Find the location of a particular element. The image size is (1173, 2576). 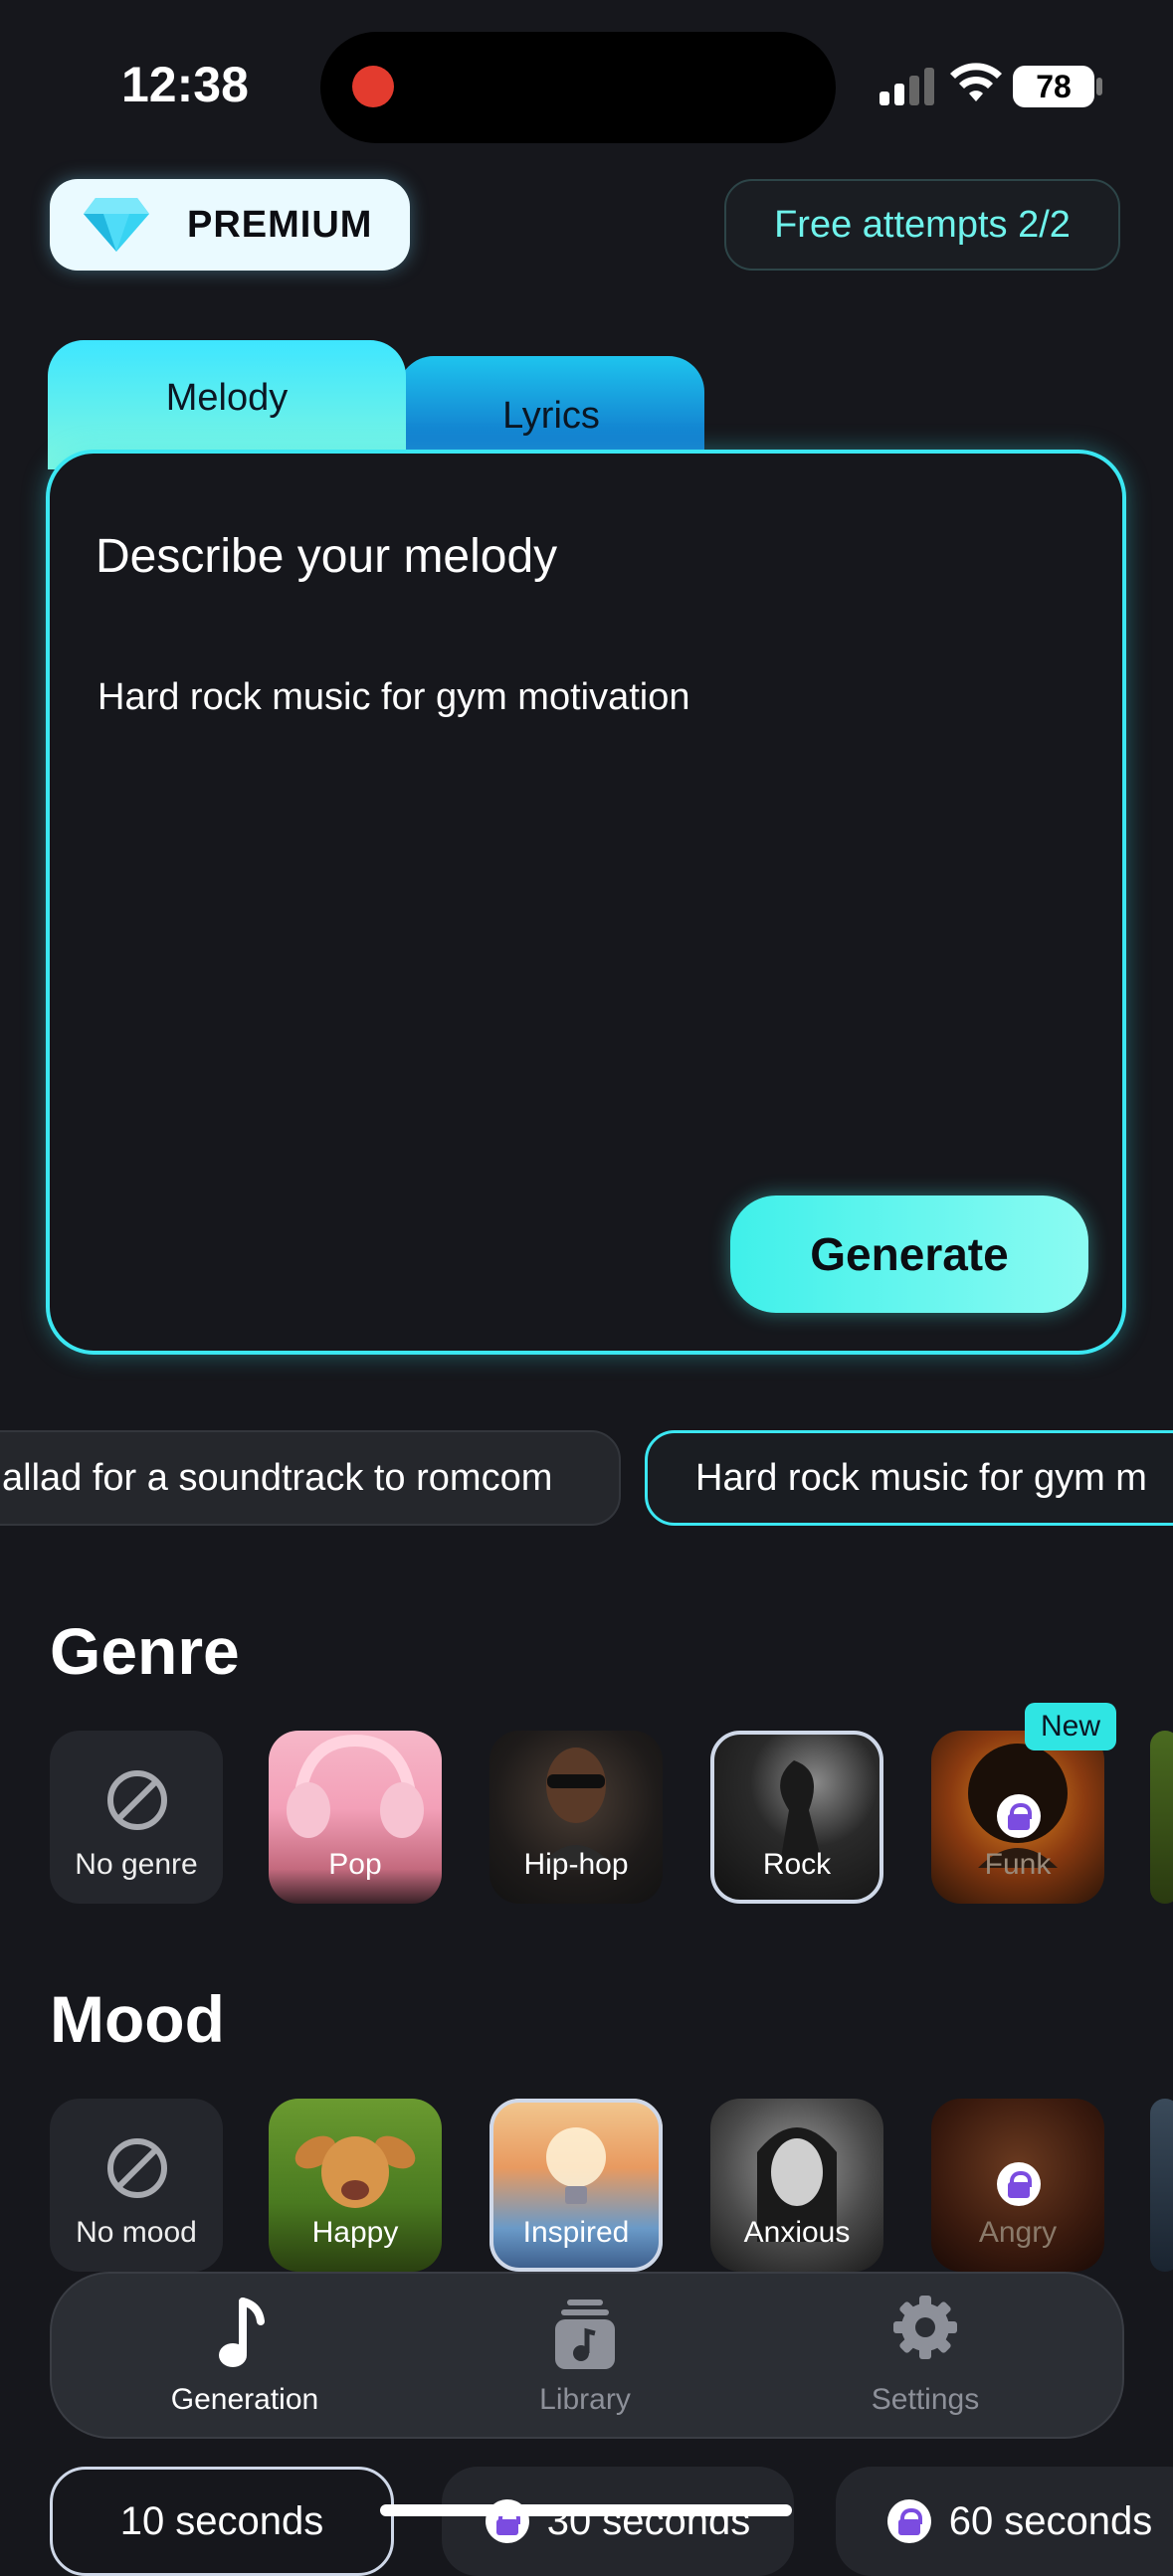

suggestion-chip-selected: Hard rock music for gym m is located at coordinates (909, 1478).